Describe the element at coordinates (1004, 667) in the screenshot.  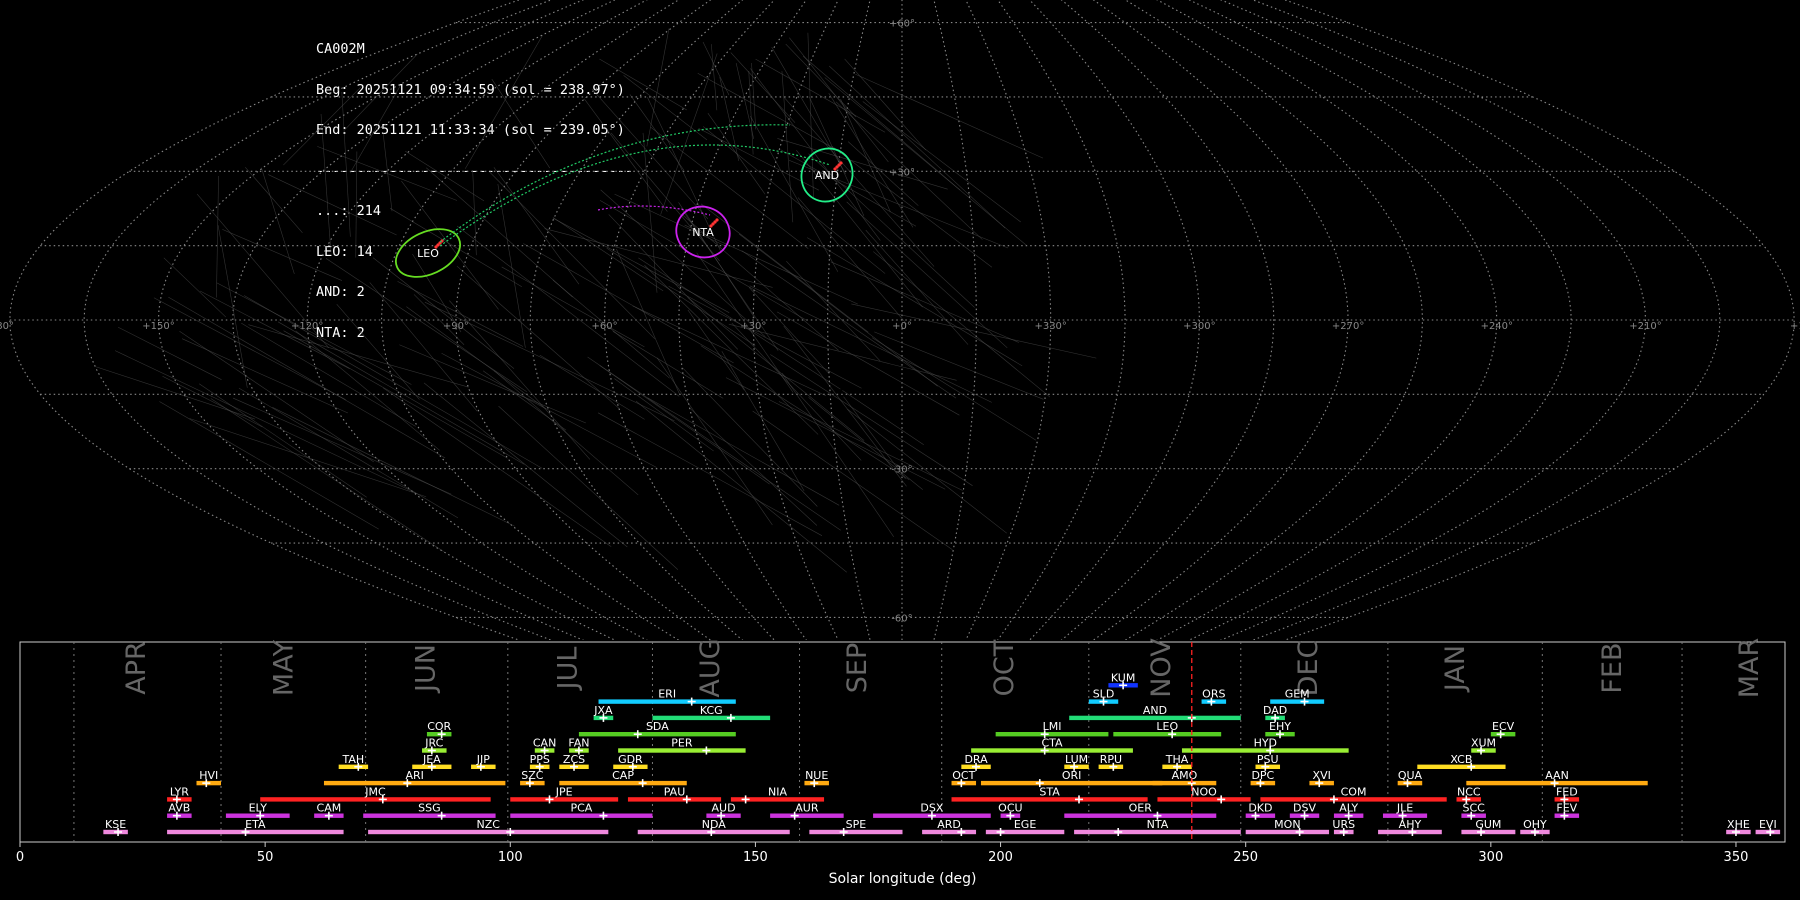
I see `month-label: OCT` at that location.